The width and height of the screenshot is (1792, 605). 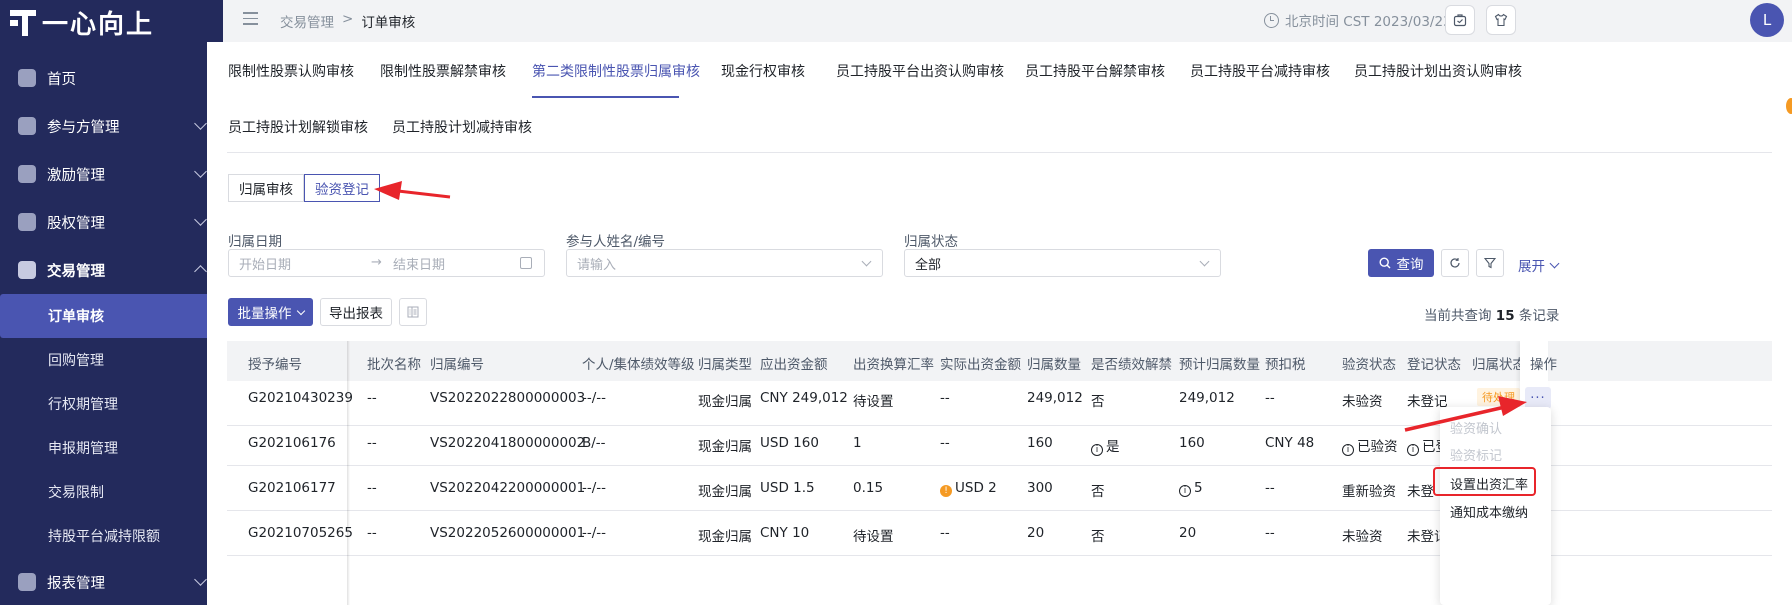 What do you see at coordinates (264, 314) in the screenshot?
I see `batch-label: 批量操作` at bounding box center [264, 314].